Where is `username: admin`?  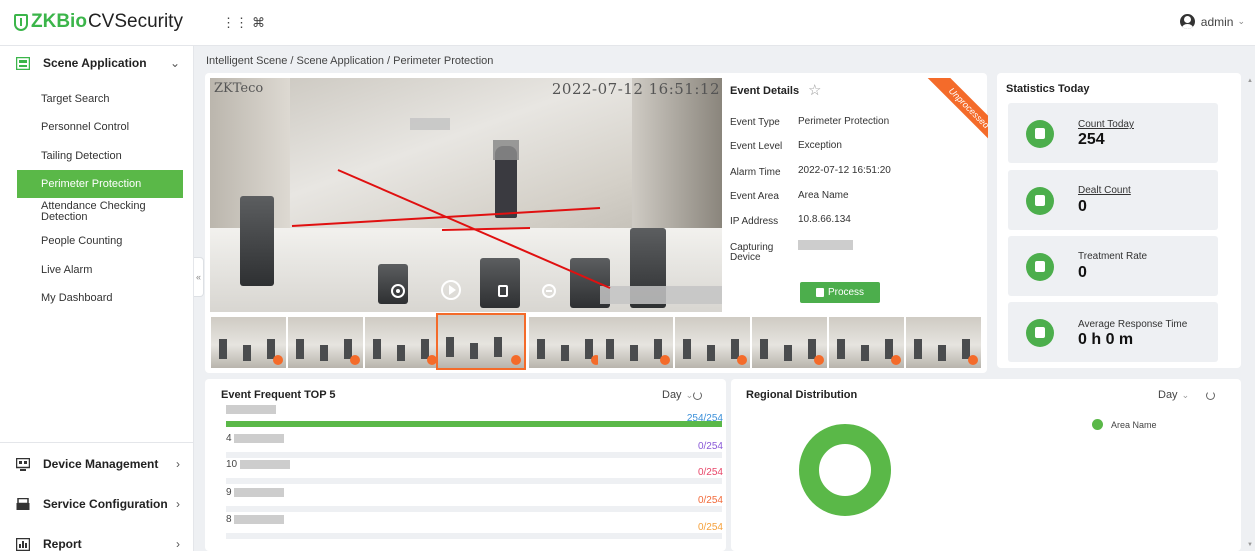 username: admin is located at coordinates (1217, 21).